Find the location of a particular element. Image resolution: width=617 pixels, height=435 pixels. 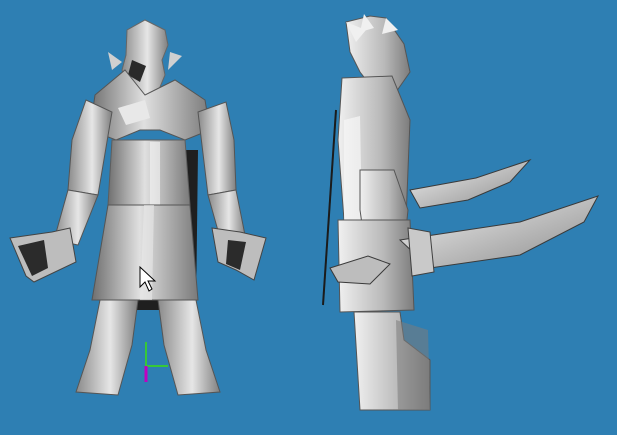

front-torso-highlight is located at coordinates (155, 173).